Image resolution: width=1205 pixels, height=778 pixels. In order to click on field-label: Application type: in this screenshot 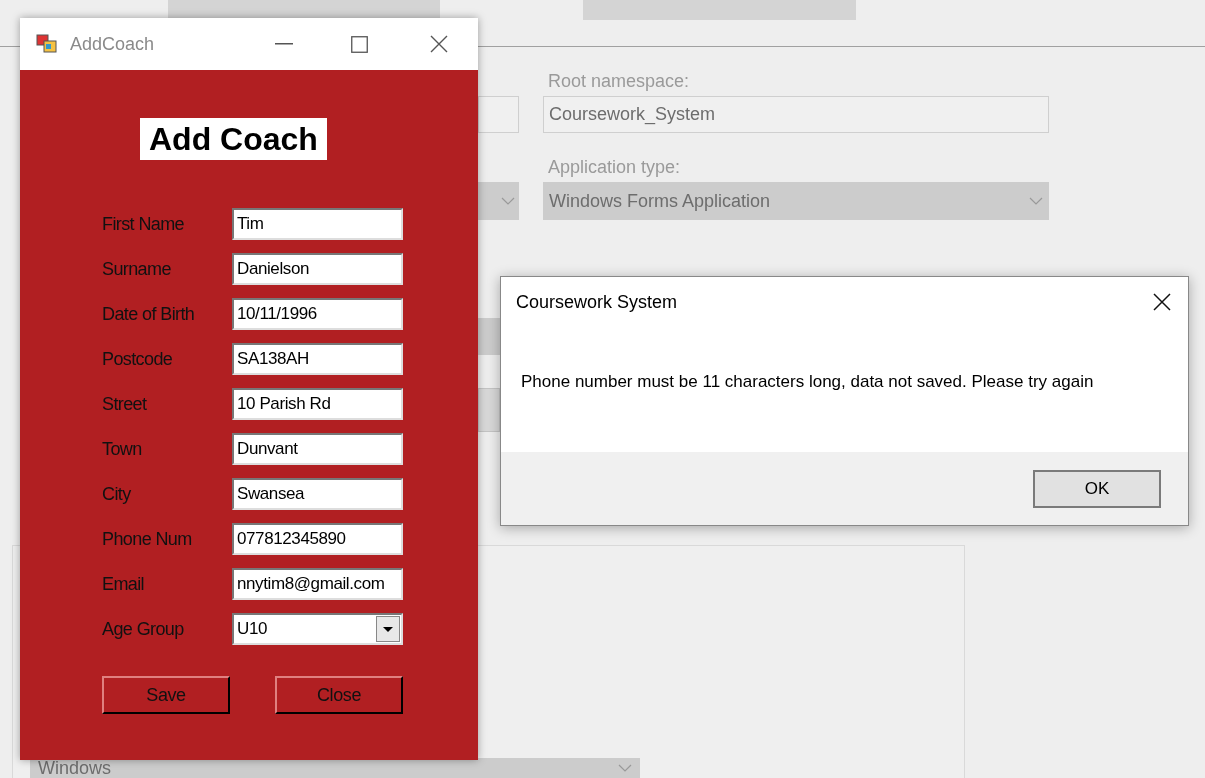, I will do `click(614, 167)`.